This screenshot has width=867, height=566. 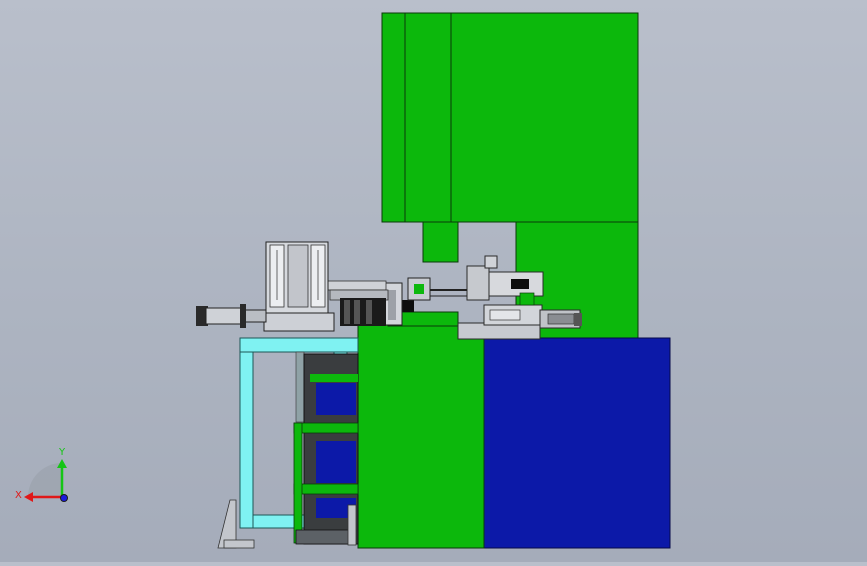 What do you see at coordinates (577, 443) in the screenshot?
I see `base-cabinet-blue` at bounding box center [577, 443].